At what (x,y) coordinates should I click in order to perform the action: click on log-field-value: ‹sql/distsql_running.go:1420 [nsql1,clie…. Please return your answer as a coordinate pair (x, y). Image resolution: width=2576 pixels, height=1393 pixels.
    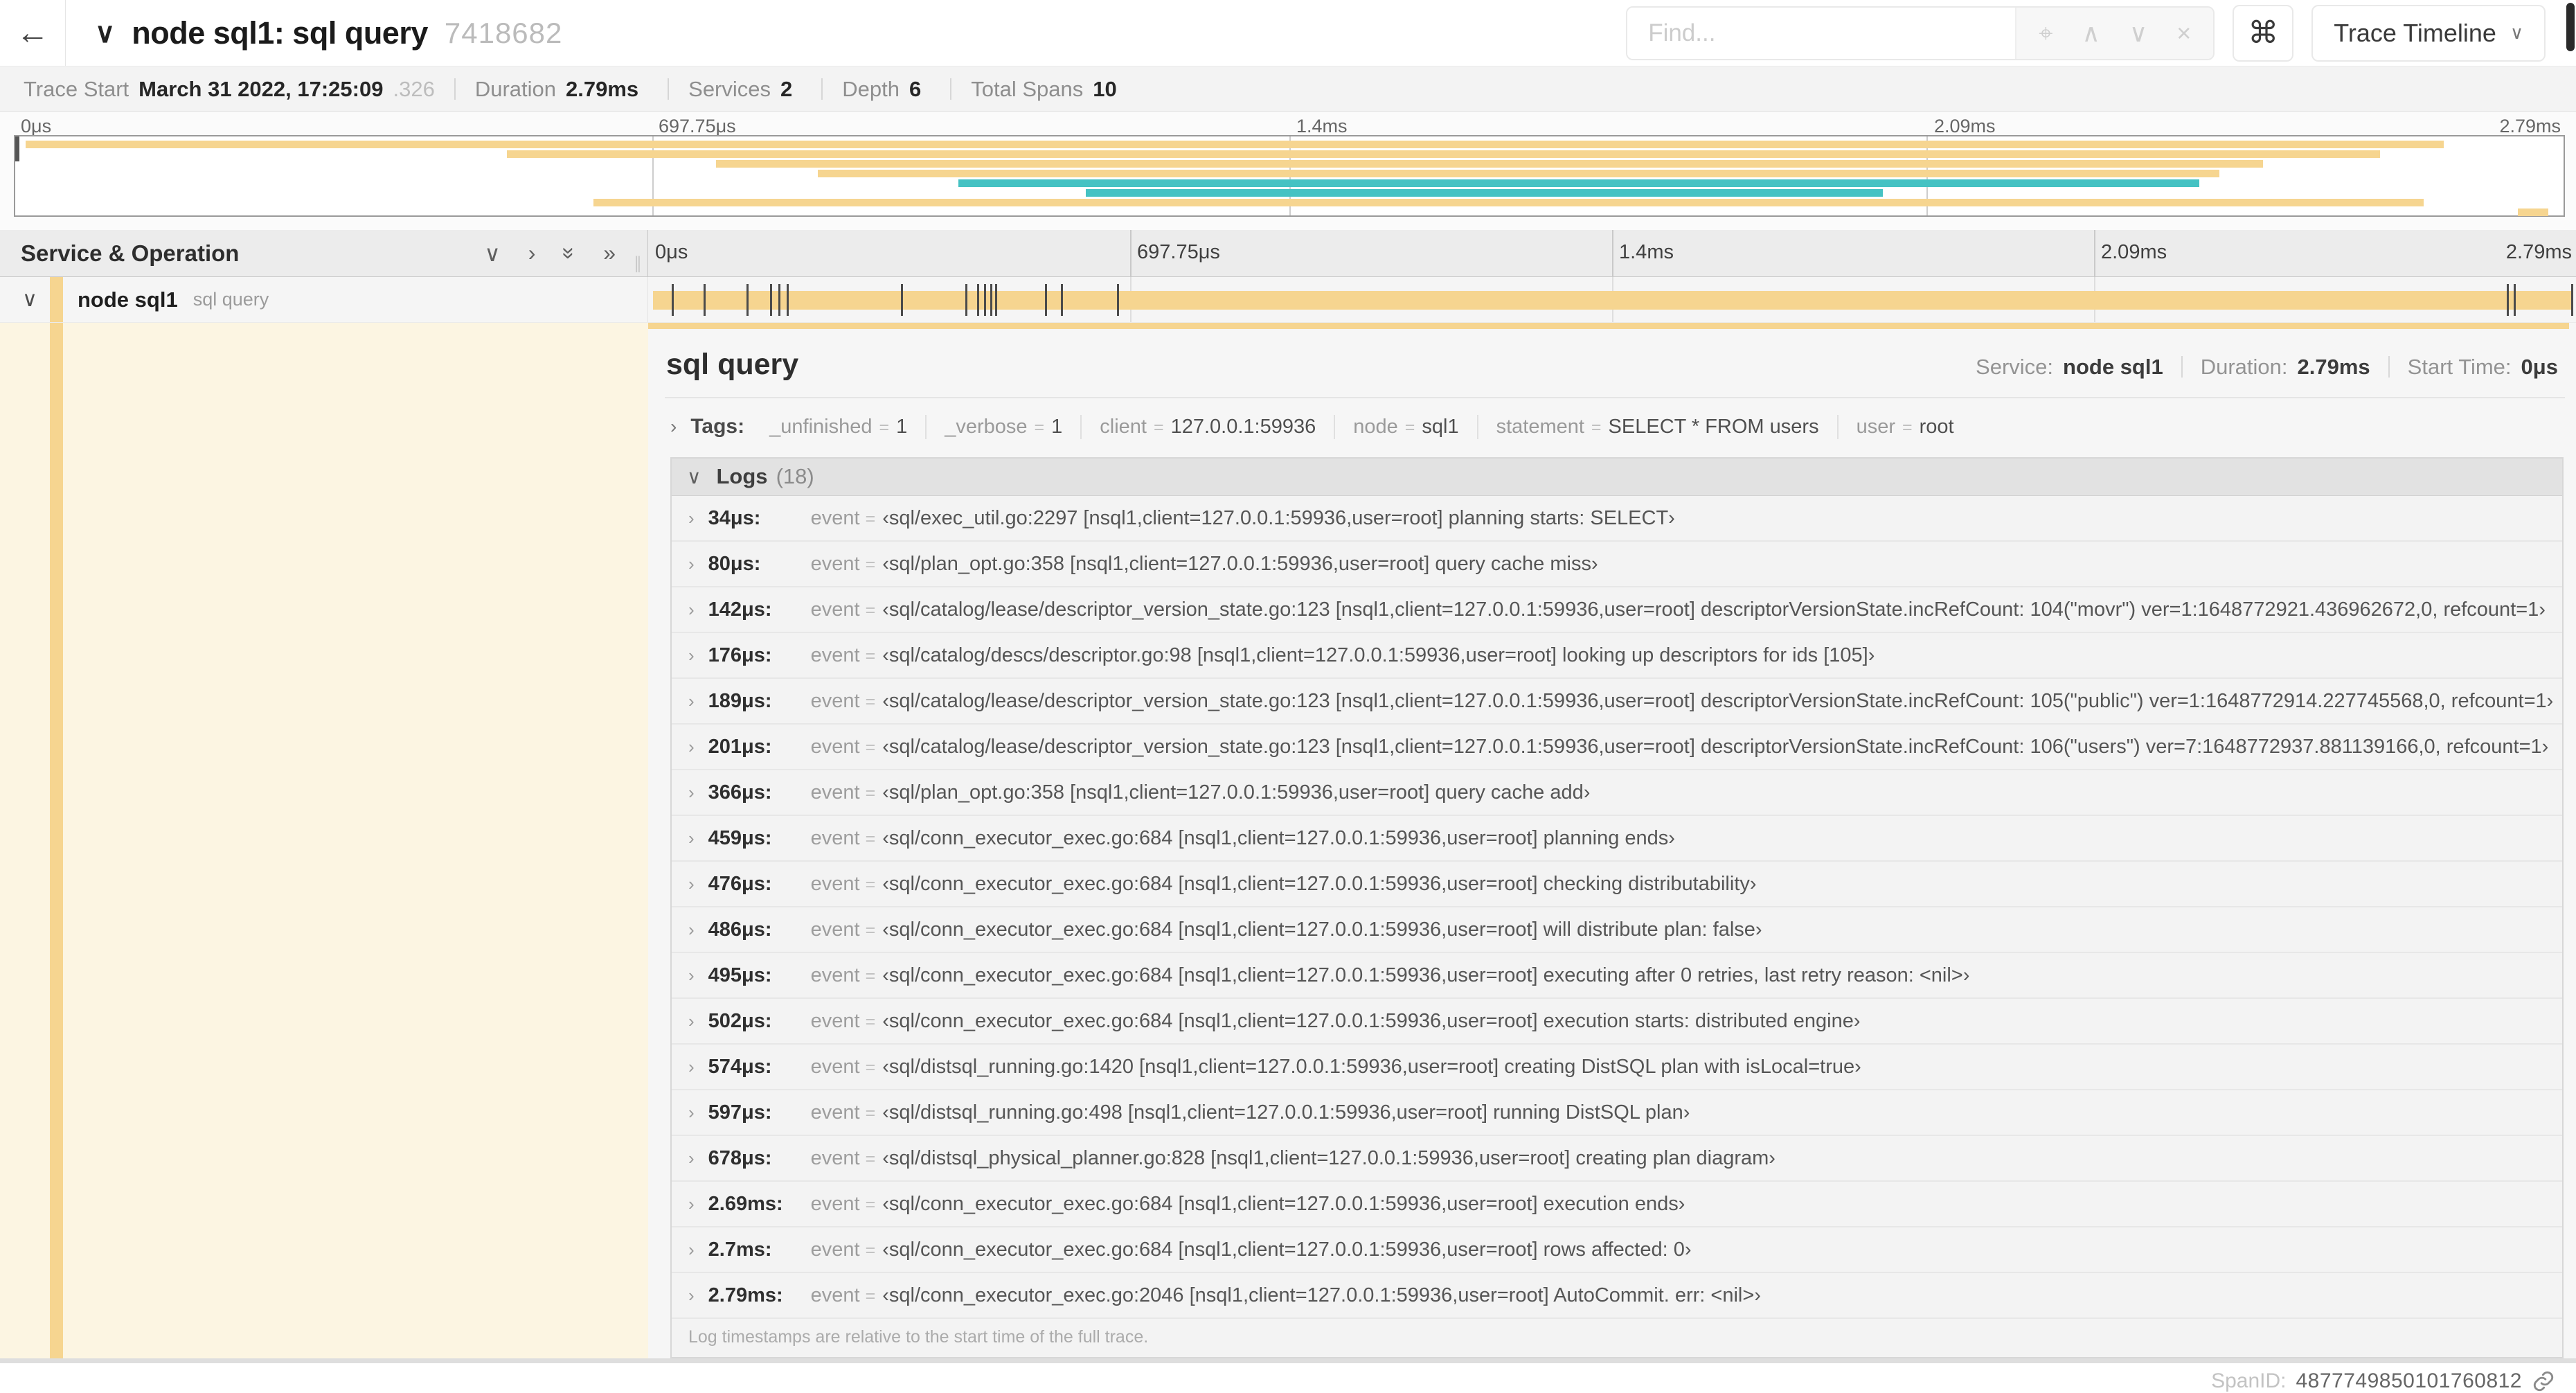
    Looking at the image, I should click on (1371, 1066).